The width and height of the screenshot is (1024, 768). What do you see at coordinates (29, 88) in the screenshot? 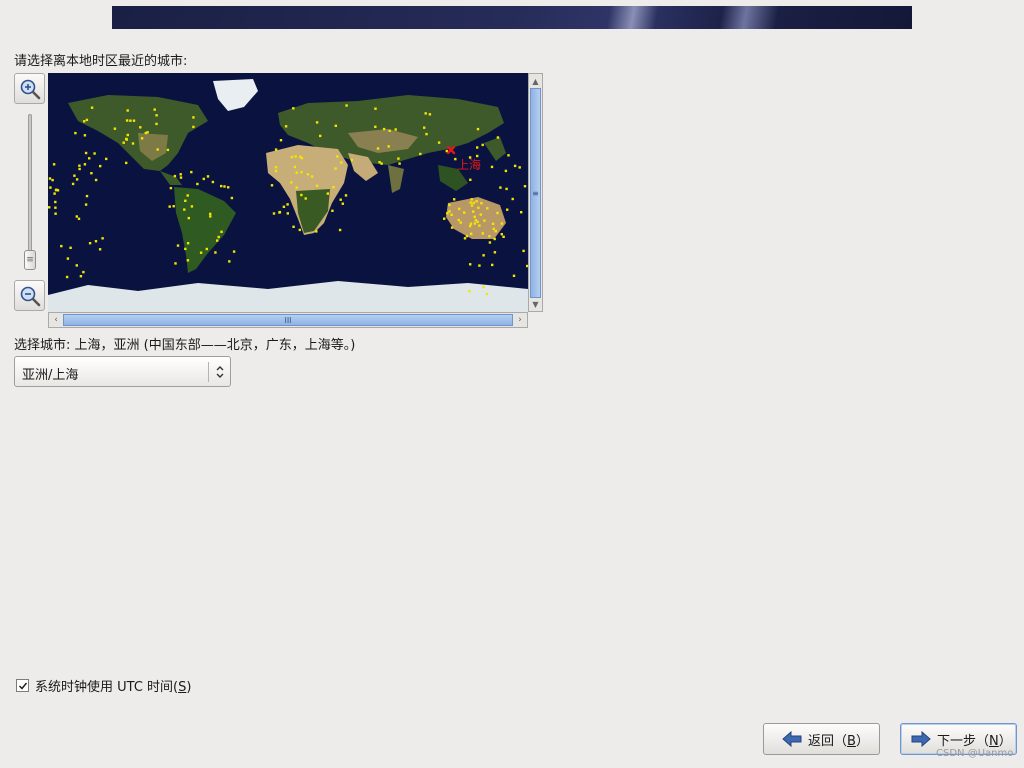
I see `zoom-in-button` at bounding box center [29, 88].